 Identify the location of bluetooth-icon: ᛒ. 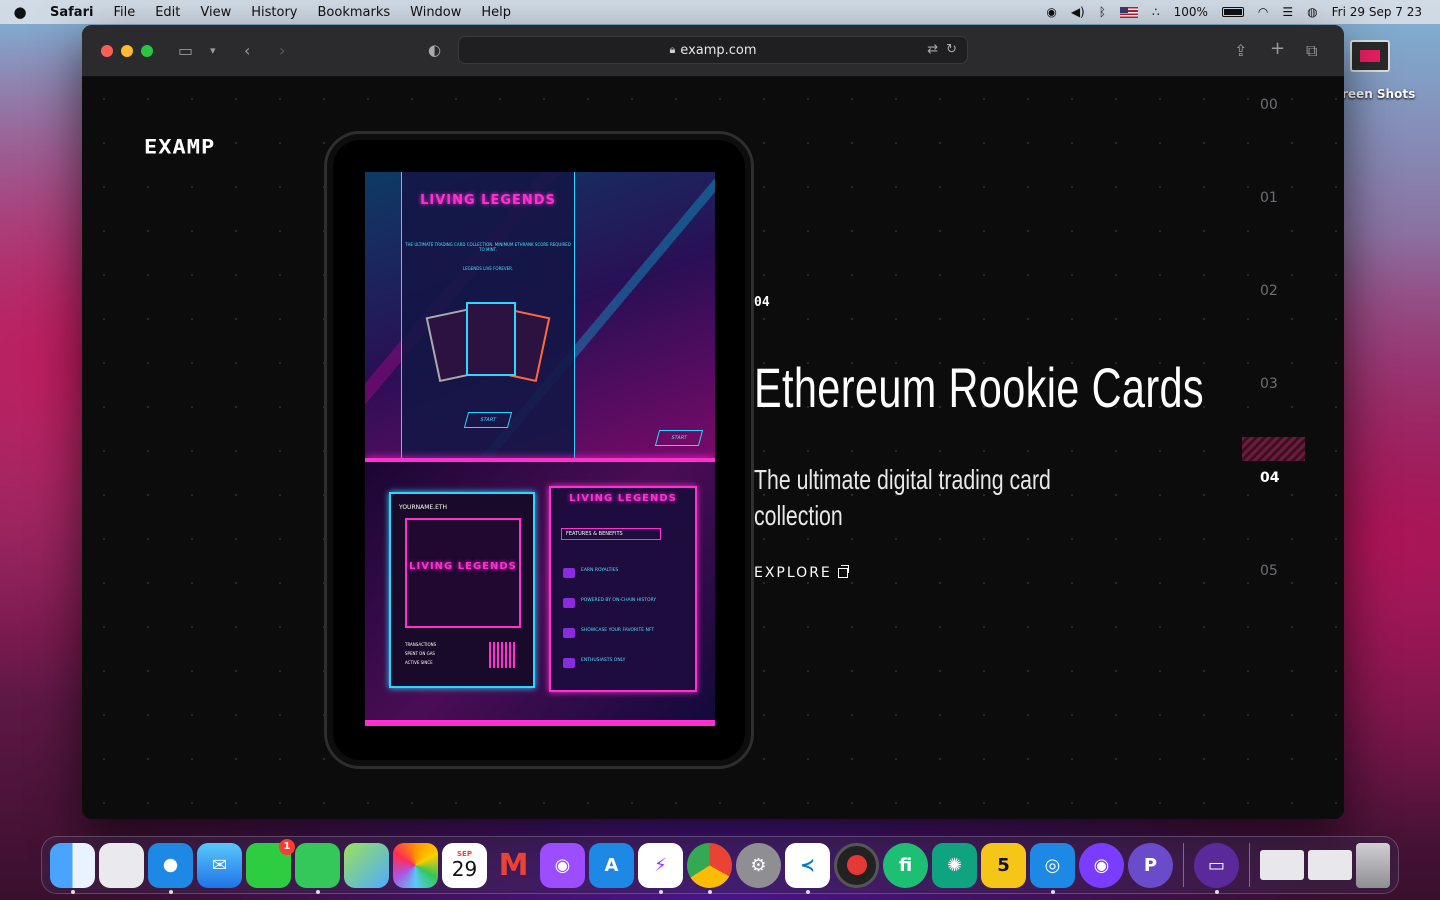
(1102, 12).